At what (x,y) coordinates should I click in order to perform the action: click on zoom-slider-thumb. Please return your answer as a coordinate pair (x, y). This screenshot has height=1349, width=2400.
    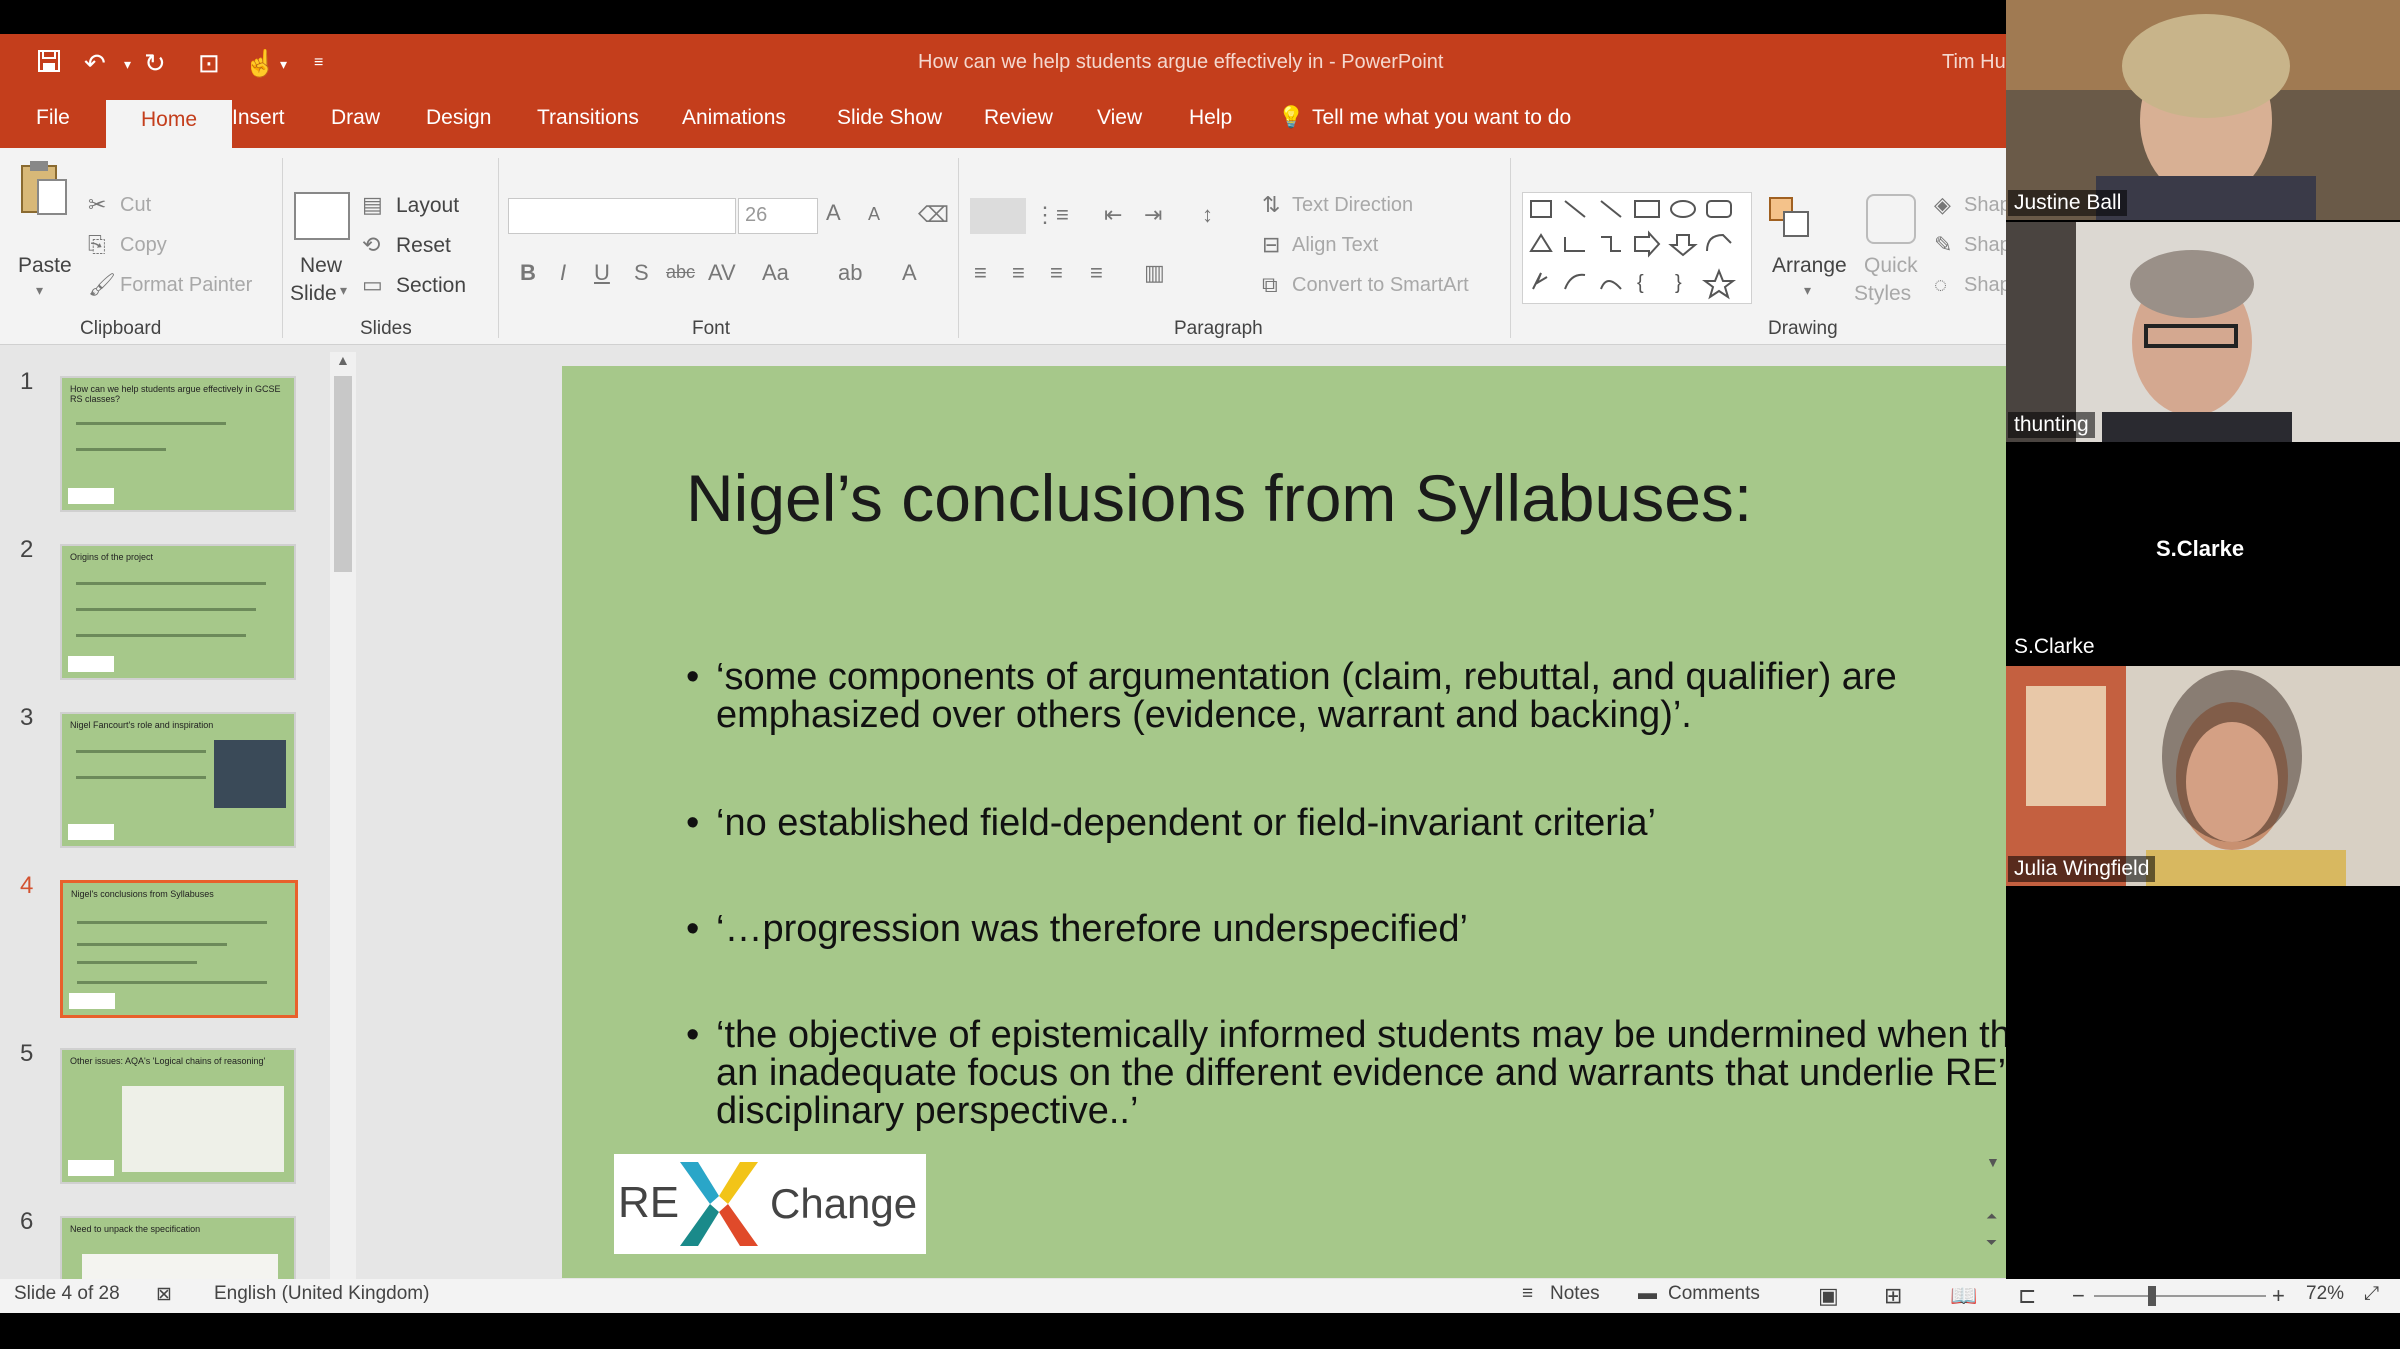
    Looking at the image, I should click on (2152, 1296).